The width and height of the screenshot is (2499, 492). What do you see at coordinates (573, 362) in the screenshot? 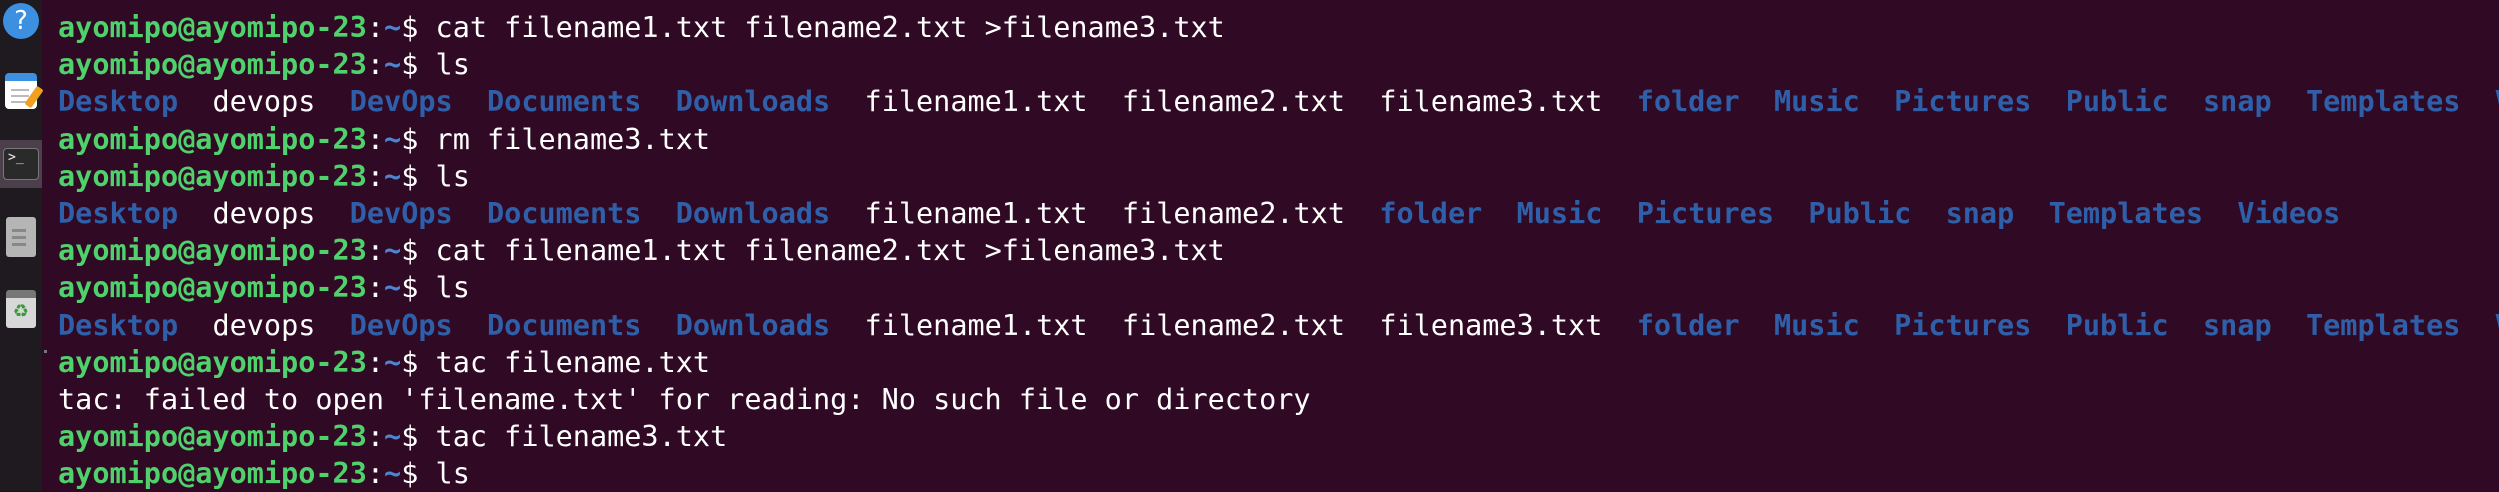
I see `command-text: tac filename.txt` at bounding box center [573, 362].